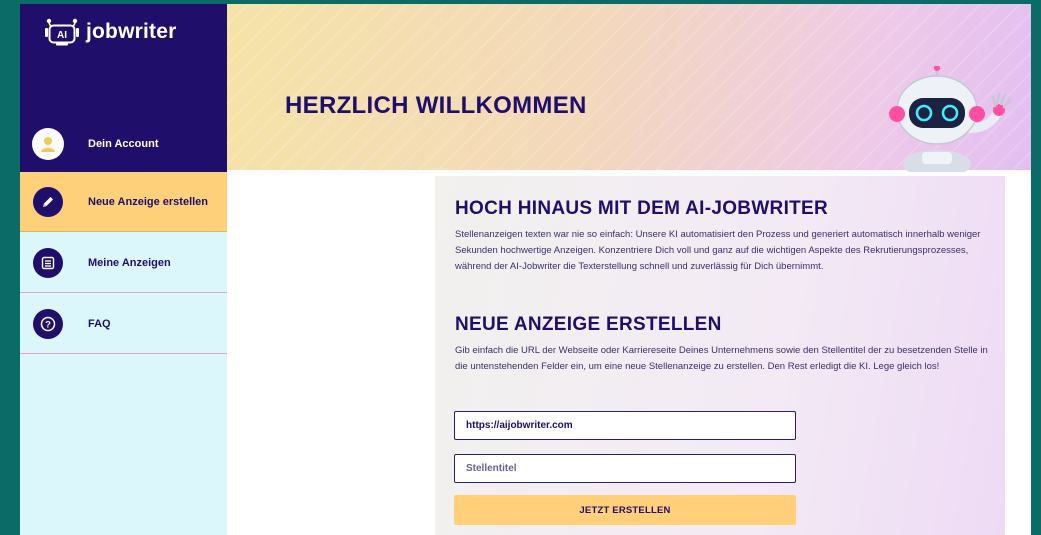 Image resolution: width=1041 pixels, height=535 pixels. I want to click on intro-heading: HOCH HINAUS MIT DEM AI-JOBWRITER, so click(642, 208).